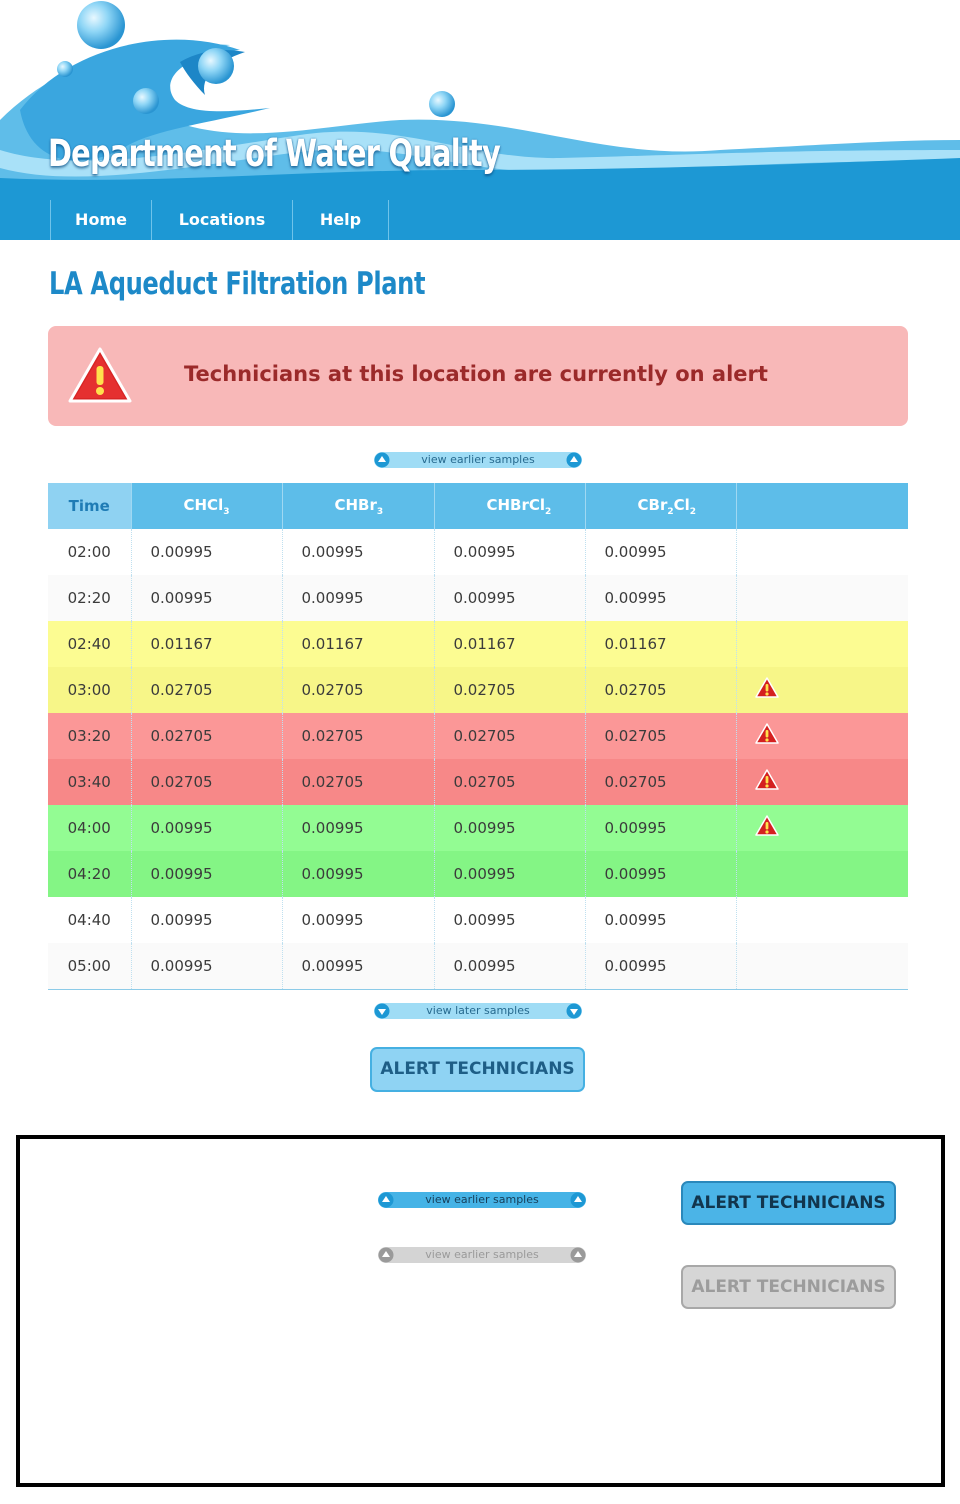 The height and width of the screenshot is (1504, 960). What do you see at coordinates (89, 644) in the screenshot?
I see `sample-time: 02:40` at bounding box center [89, 644].